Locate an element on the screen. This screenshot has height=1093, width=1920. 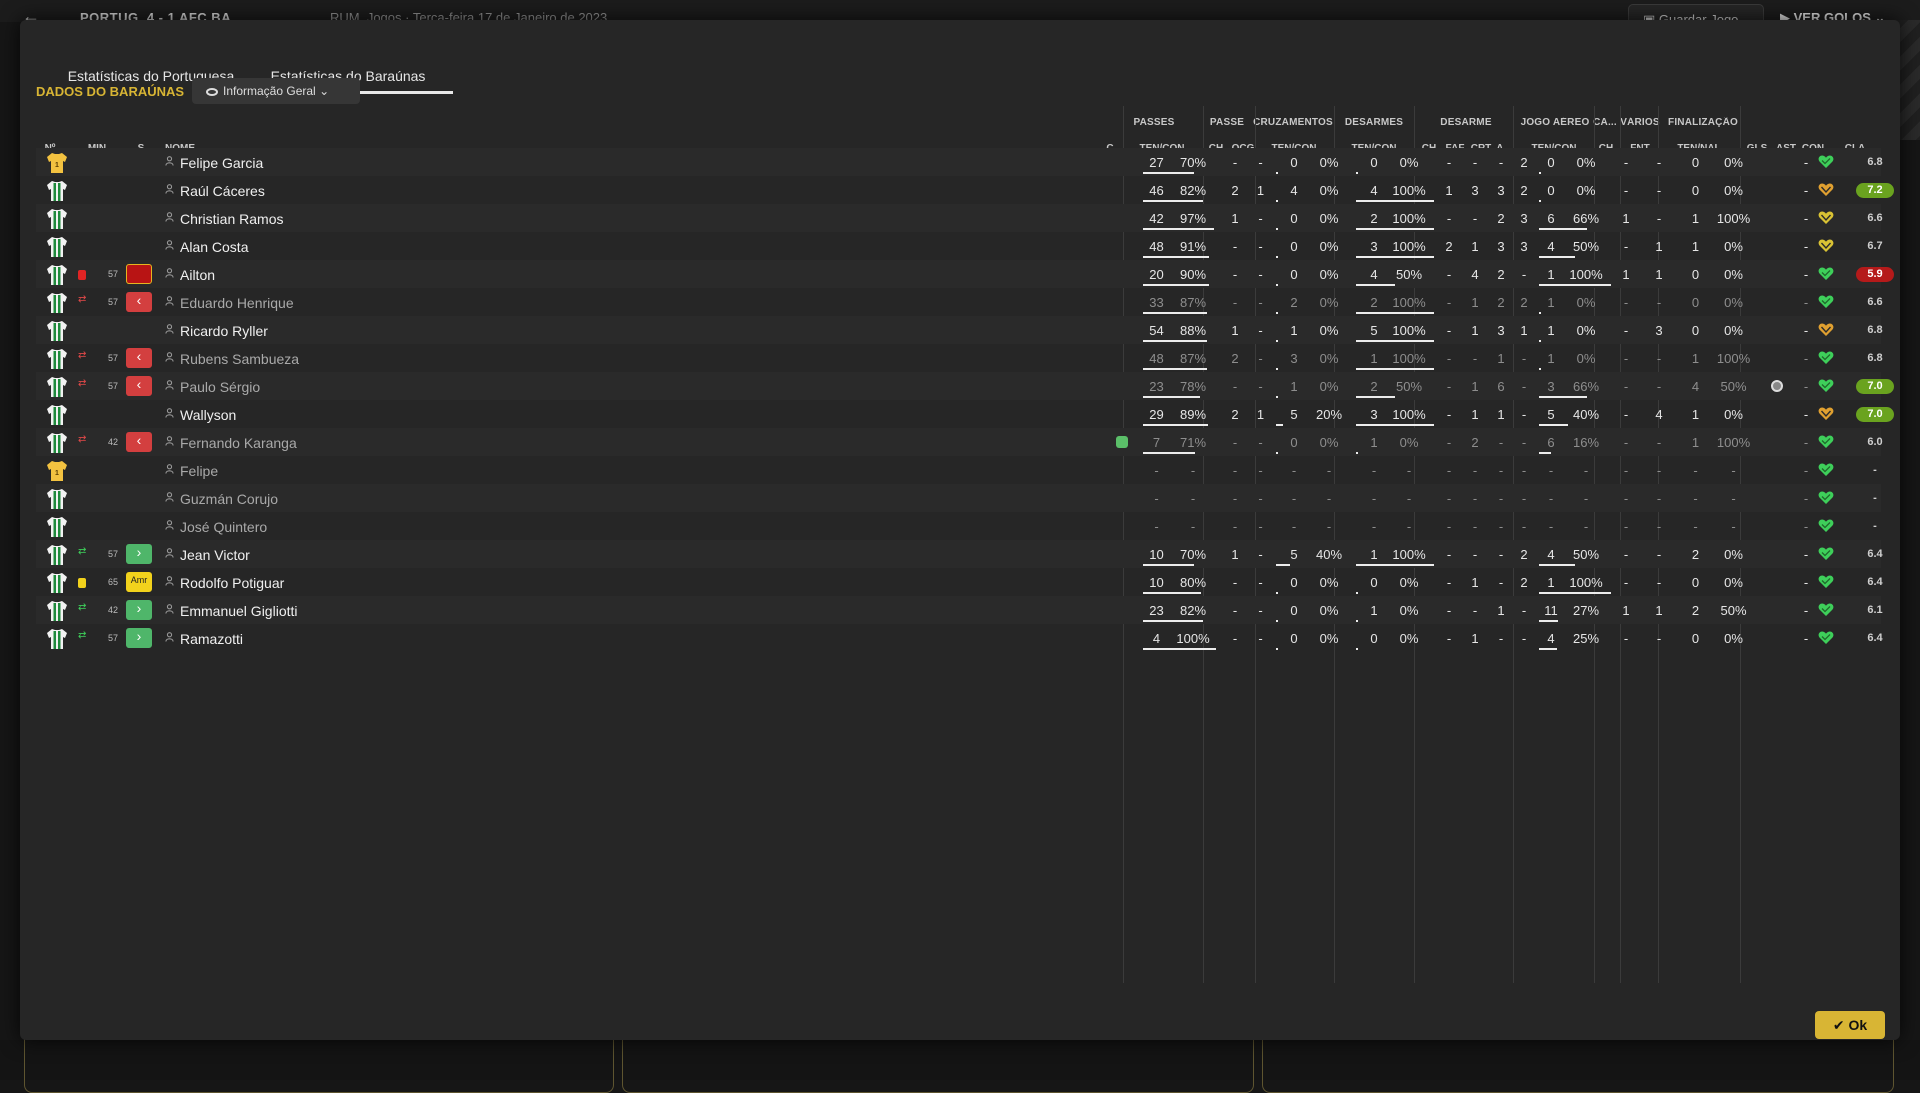
stat-pa: 46 is located at coordinates (1156, 190).